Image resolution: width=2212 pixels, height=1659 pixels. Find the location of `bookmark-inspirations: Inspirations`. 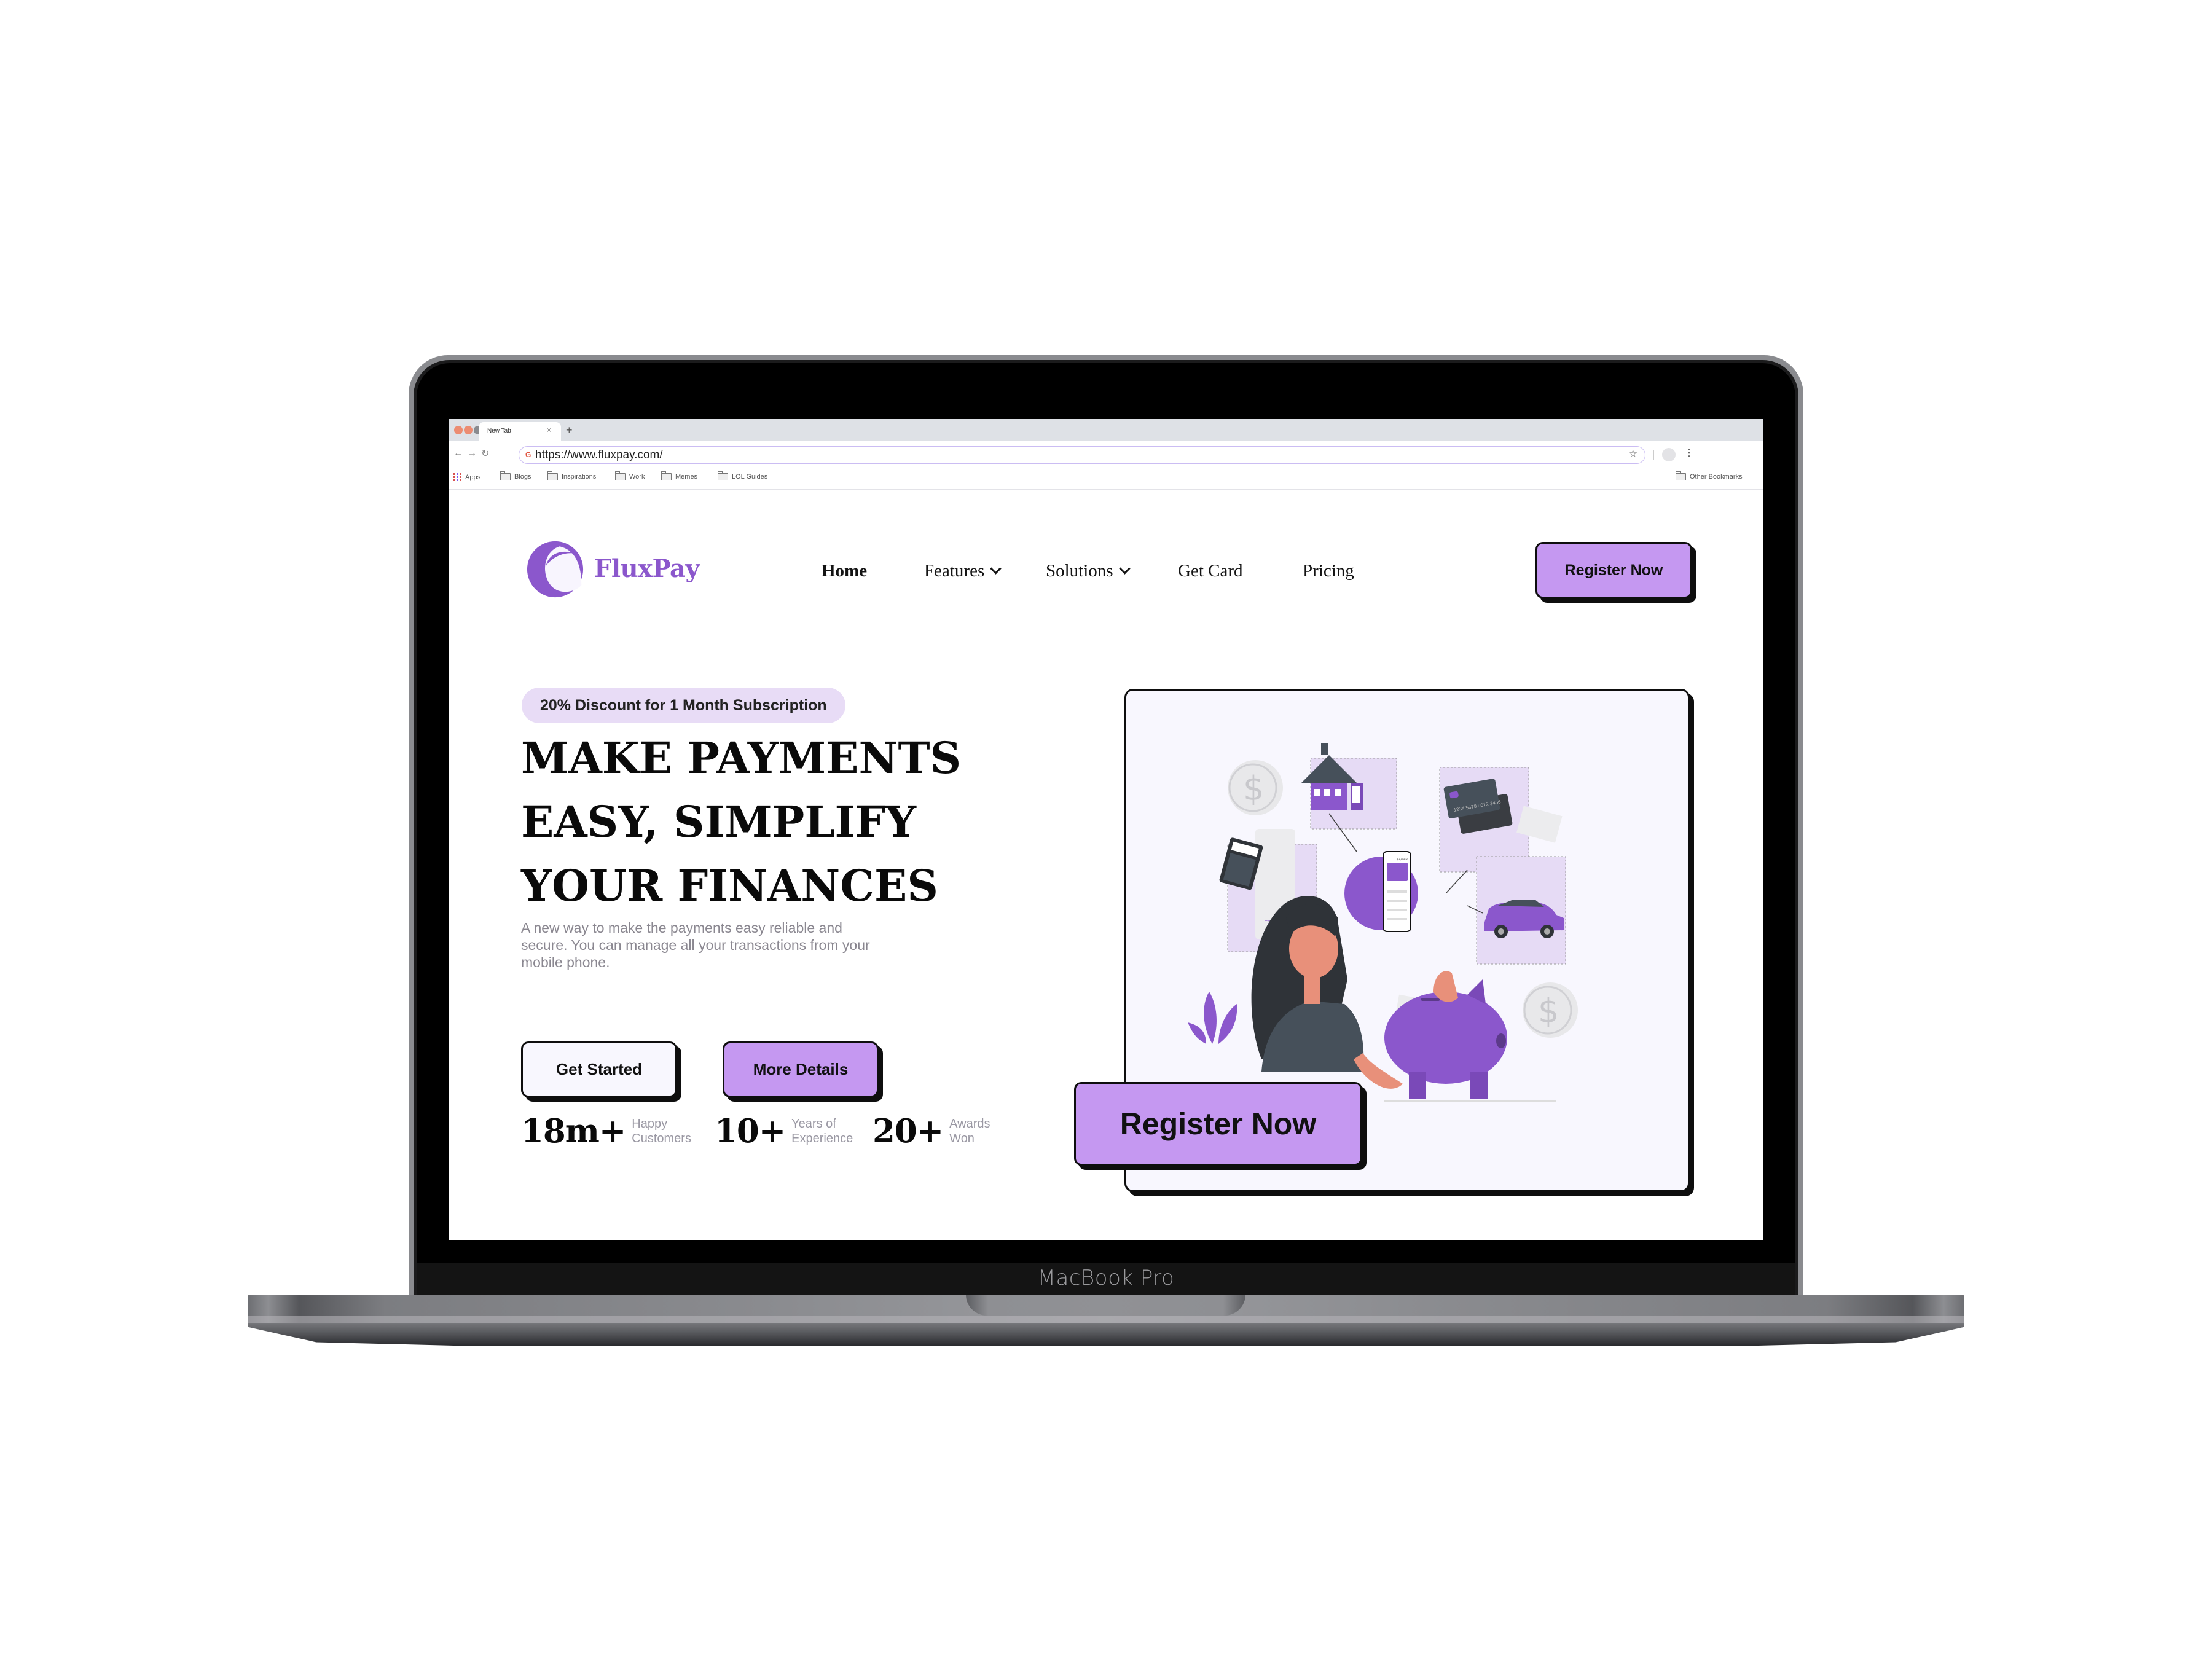

bookmark-inspirations: Inspirations is located at coordinates (572, 475).